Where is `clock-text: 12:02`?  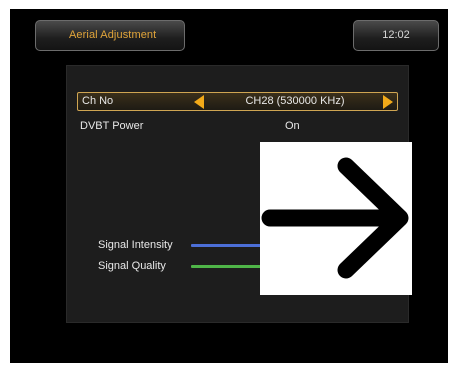
clock-text: 12:02 is located at coordinates (396, 35).